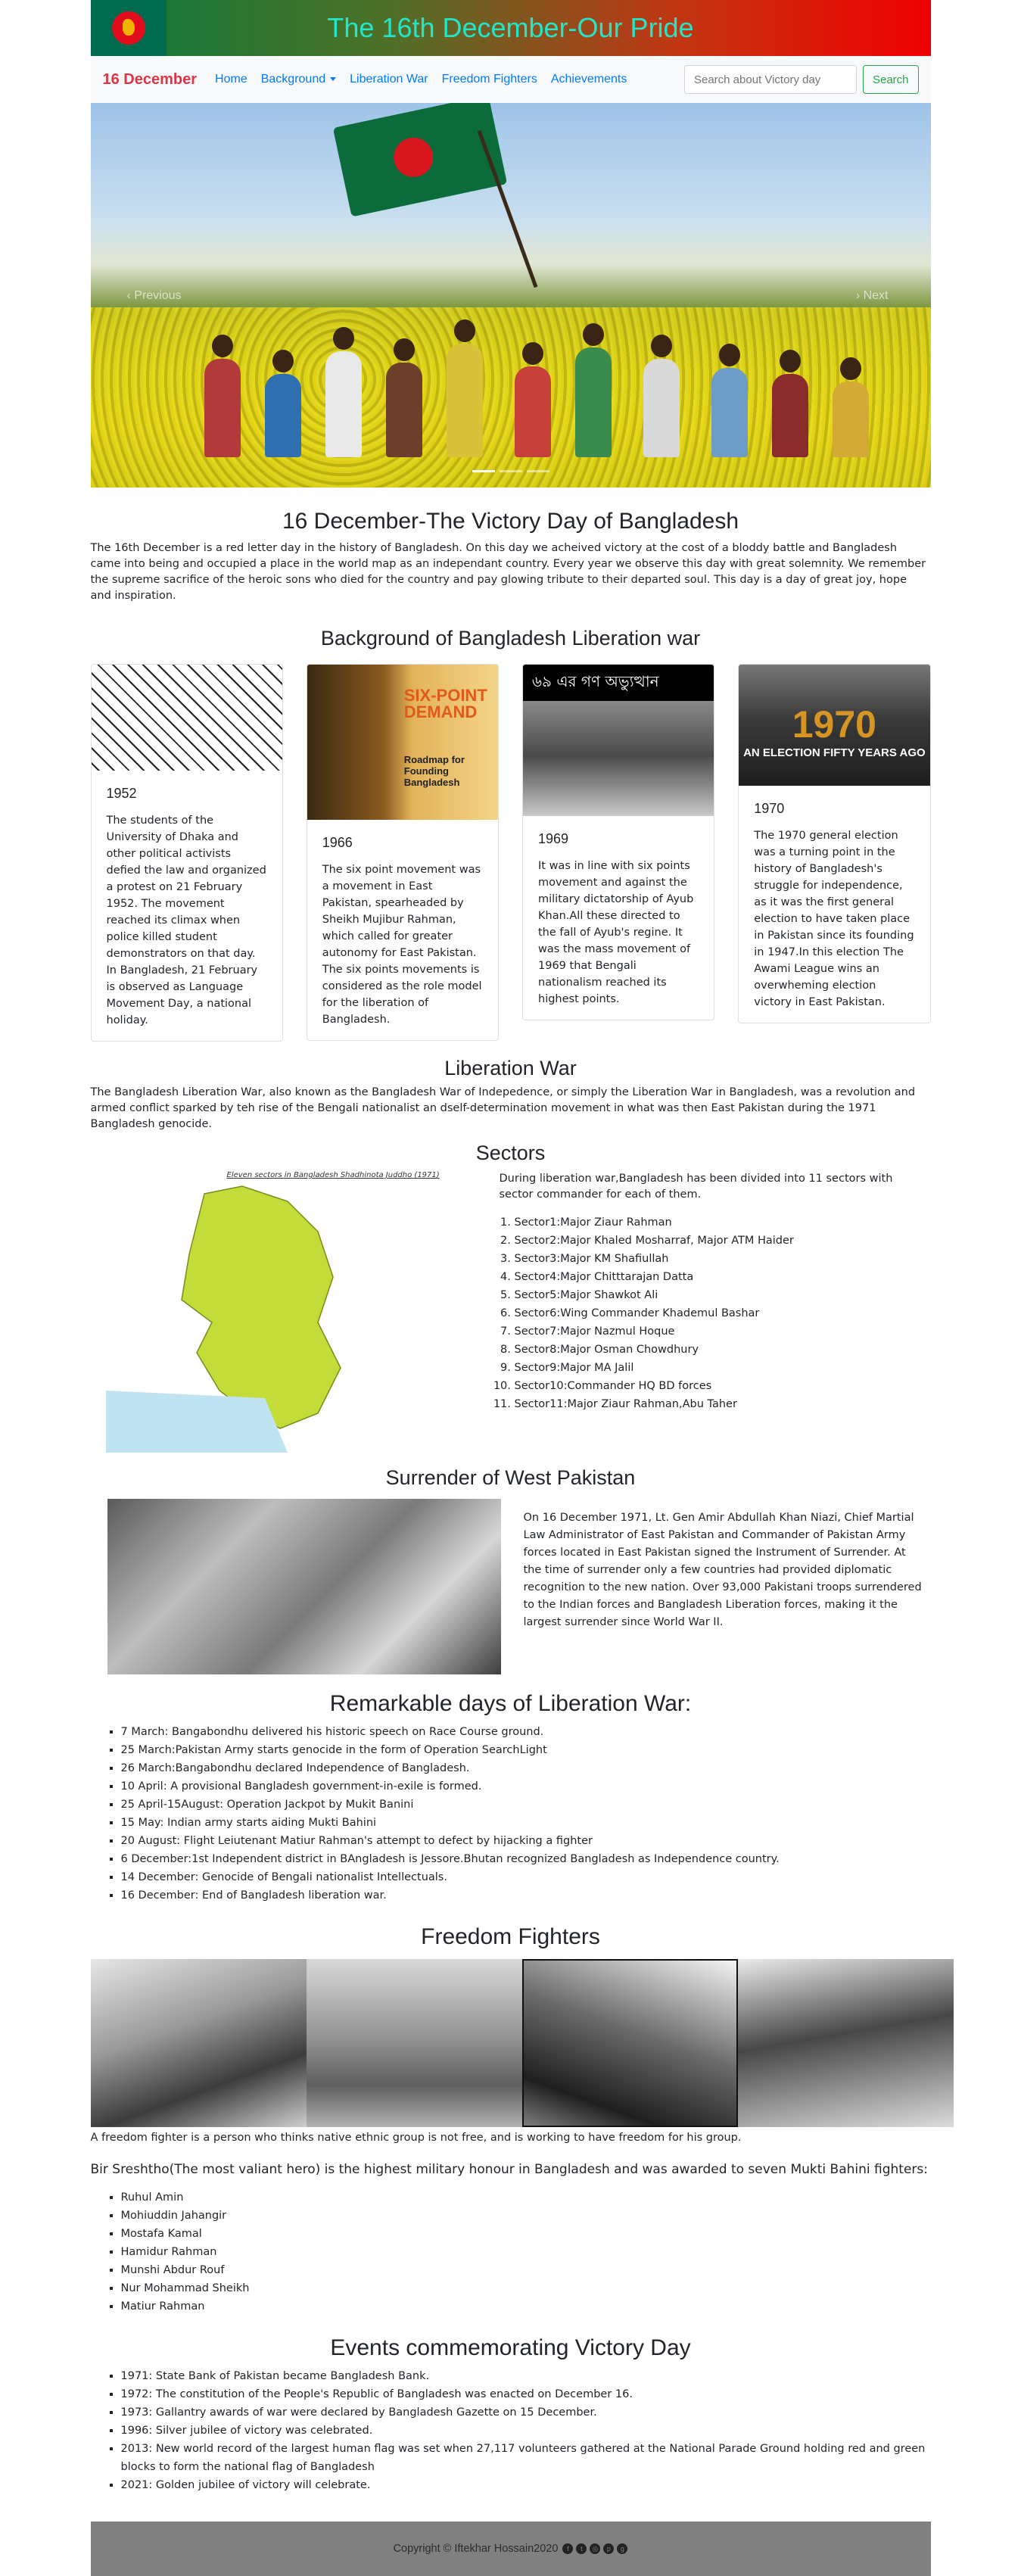  I want to click on nav-liberation-war: Liberation War, so click(389, 79).